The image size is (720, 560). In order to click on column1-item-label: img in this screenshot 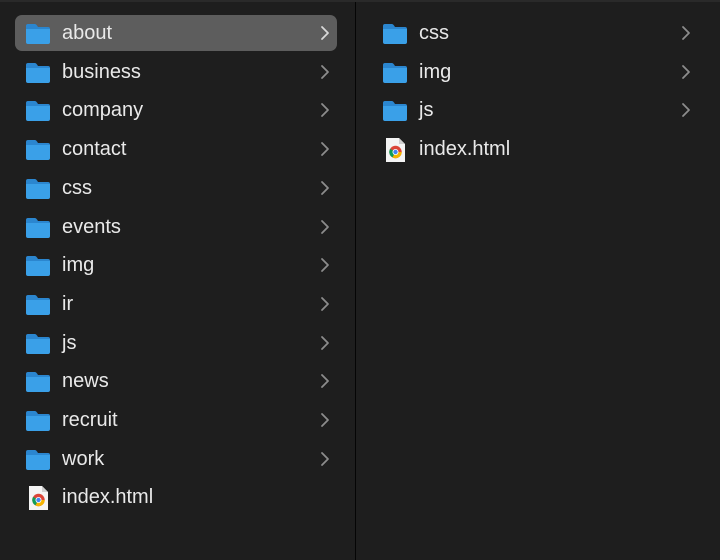, I will do `click(78, 265)`.